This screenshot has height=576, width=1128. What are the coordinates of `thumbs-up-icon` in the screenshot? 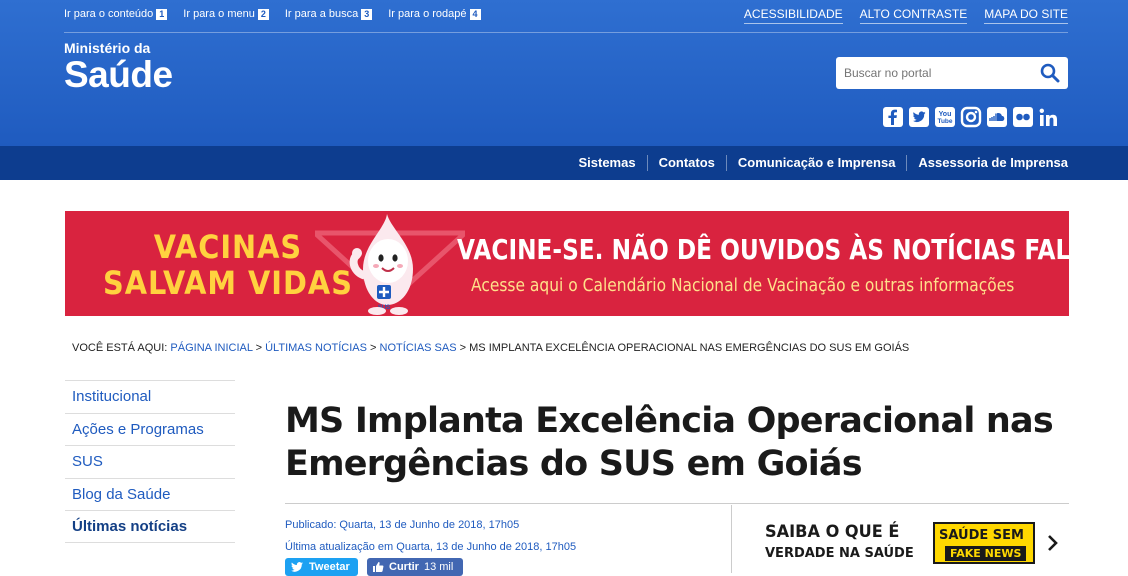 It's located at (378, 567).